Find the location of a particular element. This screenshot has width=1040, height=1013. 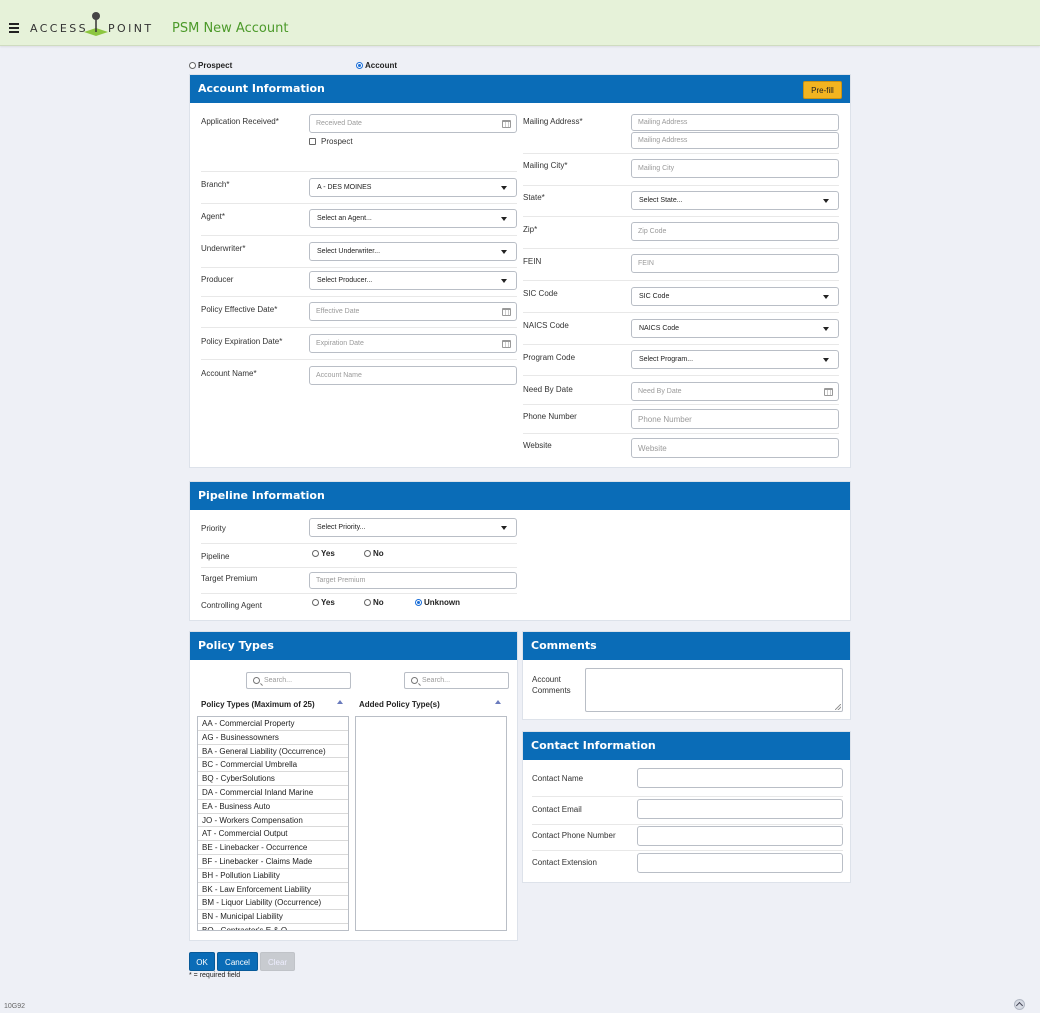

branch-select: A - DES MOINES is located at coordinates (413, 187).